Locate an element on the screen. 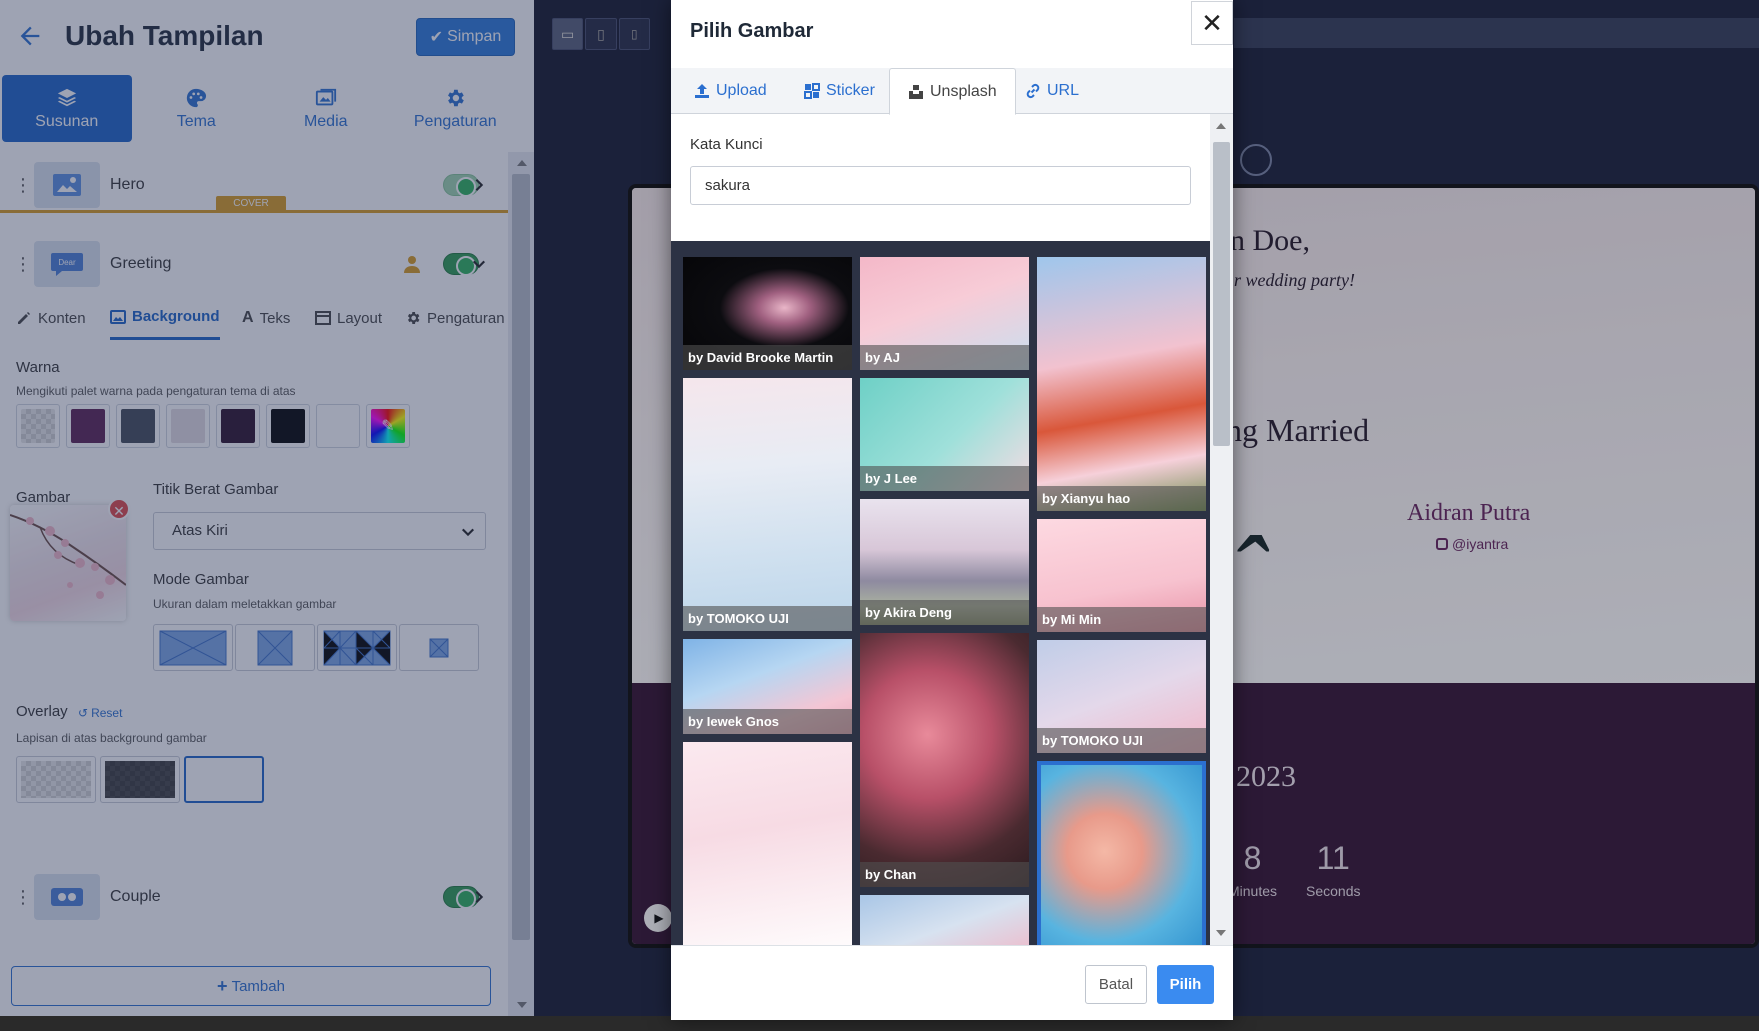 The width and height of the screenshot is (1759, 1031). overlay-option-dark is located at coordinates (140, 779).